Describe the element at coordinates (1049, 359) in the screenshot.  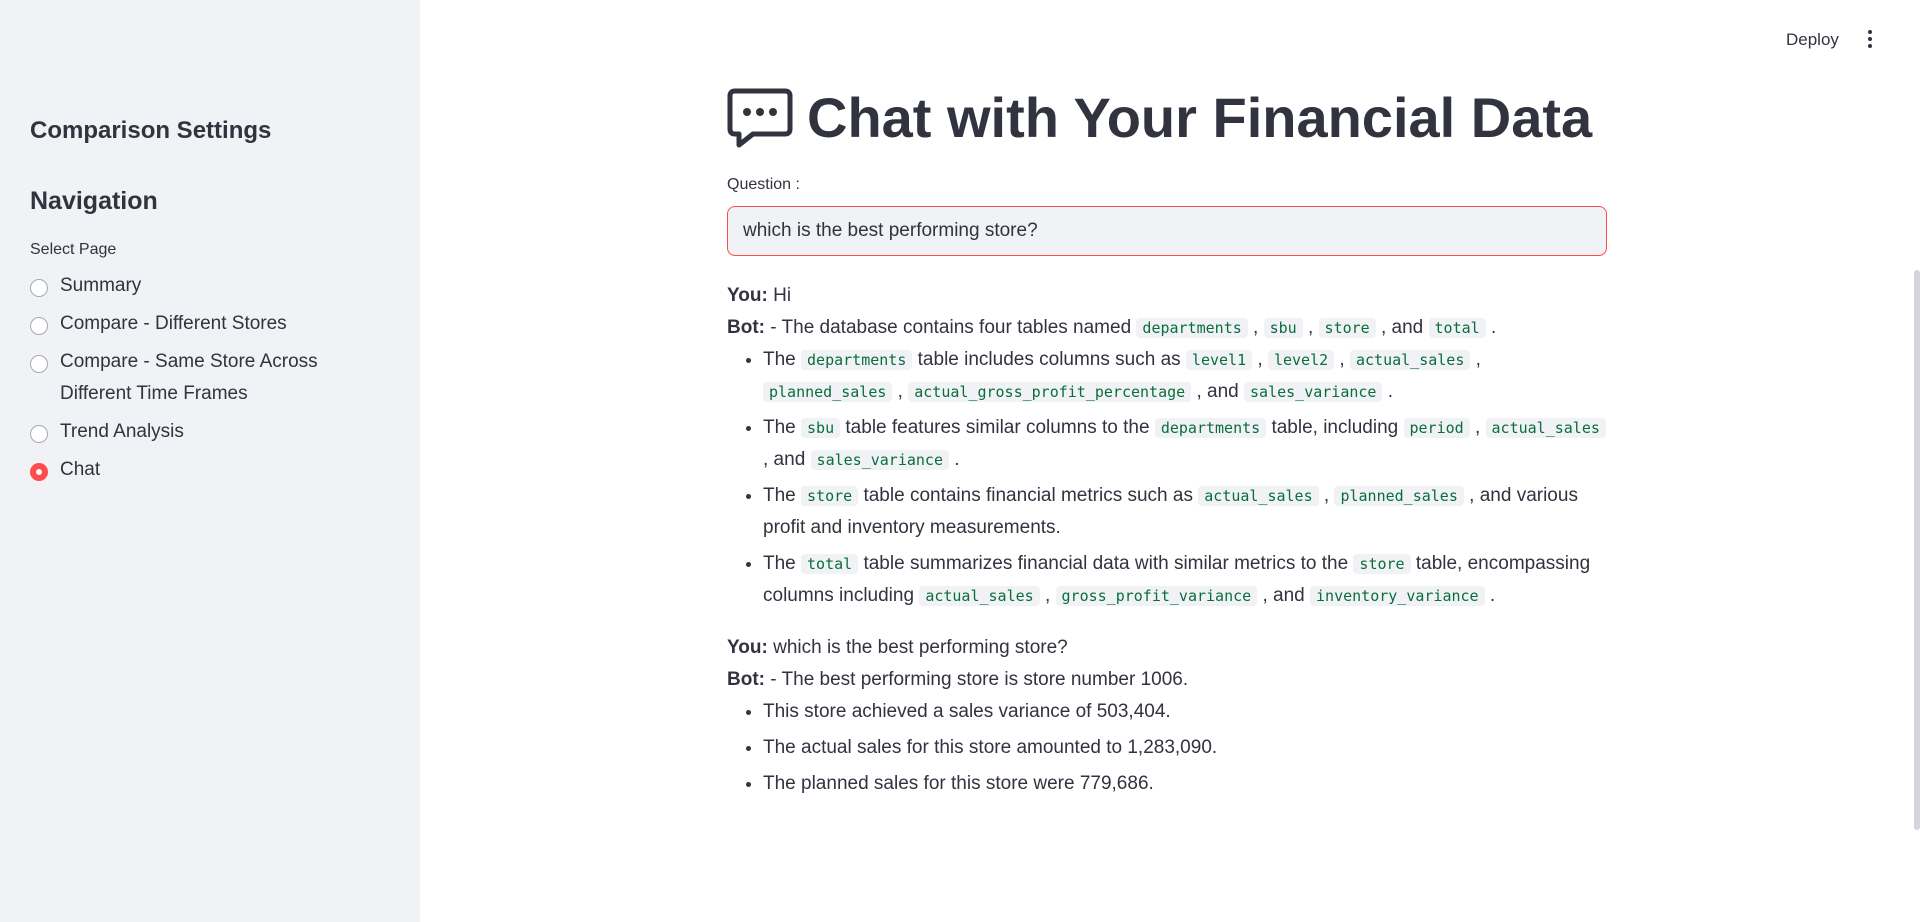
I see `text: table includes columns such as` at that location.